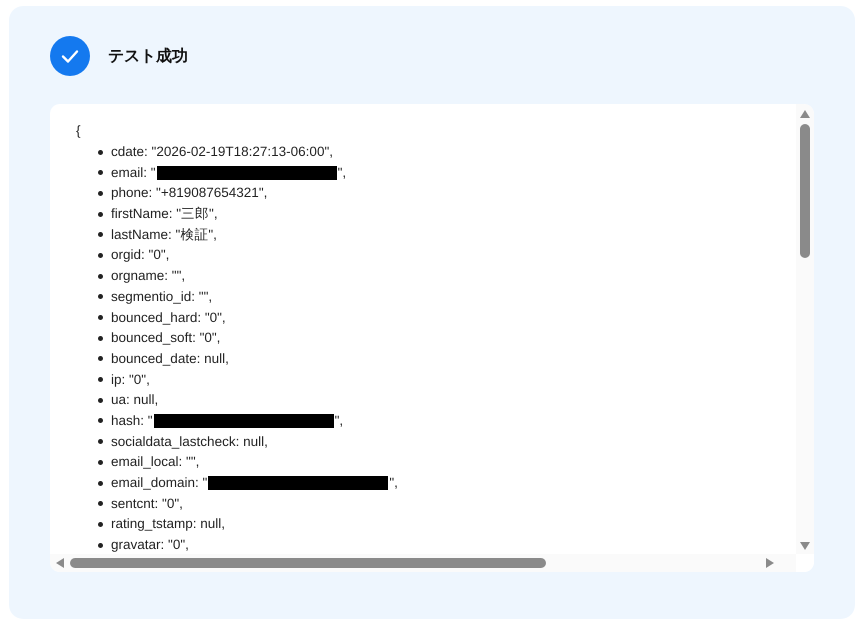 The image size is (861, 625). Describe the element at coordinates (168, 524) in the screenshot. I see `code-text: rating_tstamp: null,` at that location.